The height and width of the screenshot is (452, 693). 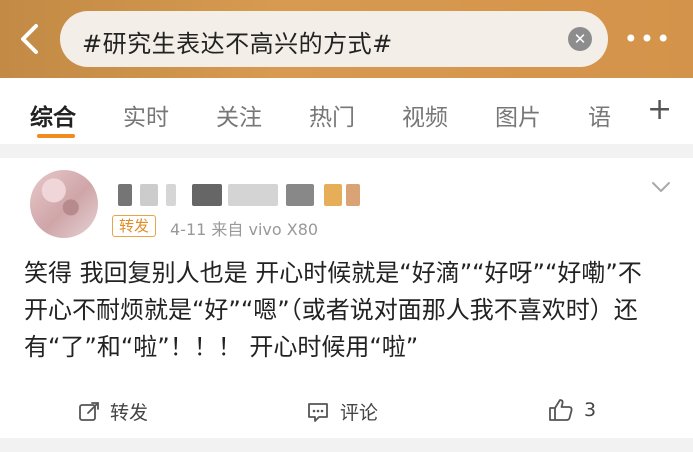 What do you see at coordinates (359, 413) in the screenshot?
I see `comment-label: 评论` at bounding box center [359, 413].